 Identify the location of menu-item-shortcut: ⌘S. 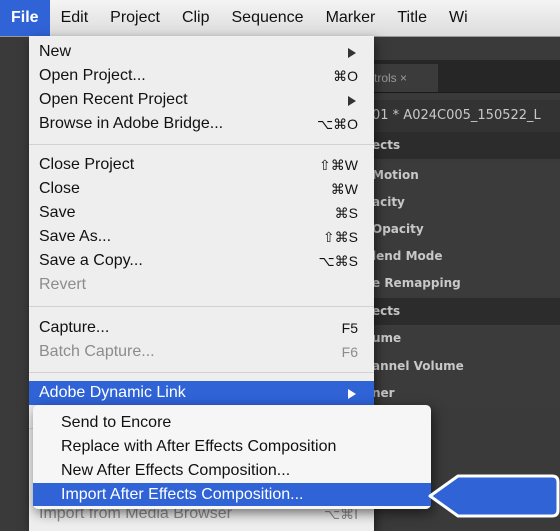
(346, 213).